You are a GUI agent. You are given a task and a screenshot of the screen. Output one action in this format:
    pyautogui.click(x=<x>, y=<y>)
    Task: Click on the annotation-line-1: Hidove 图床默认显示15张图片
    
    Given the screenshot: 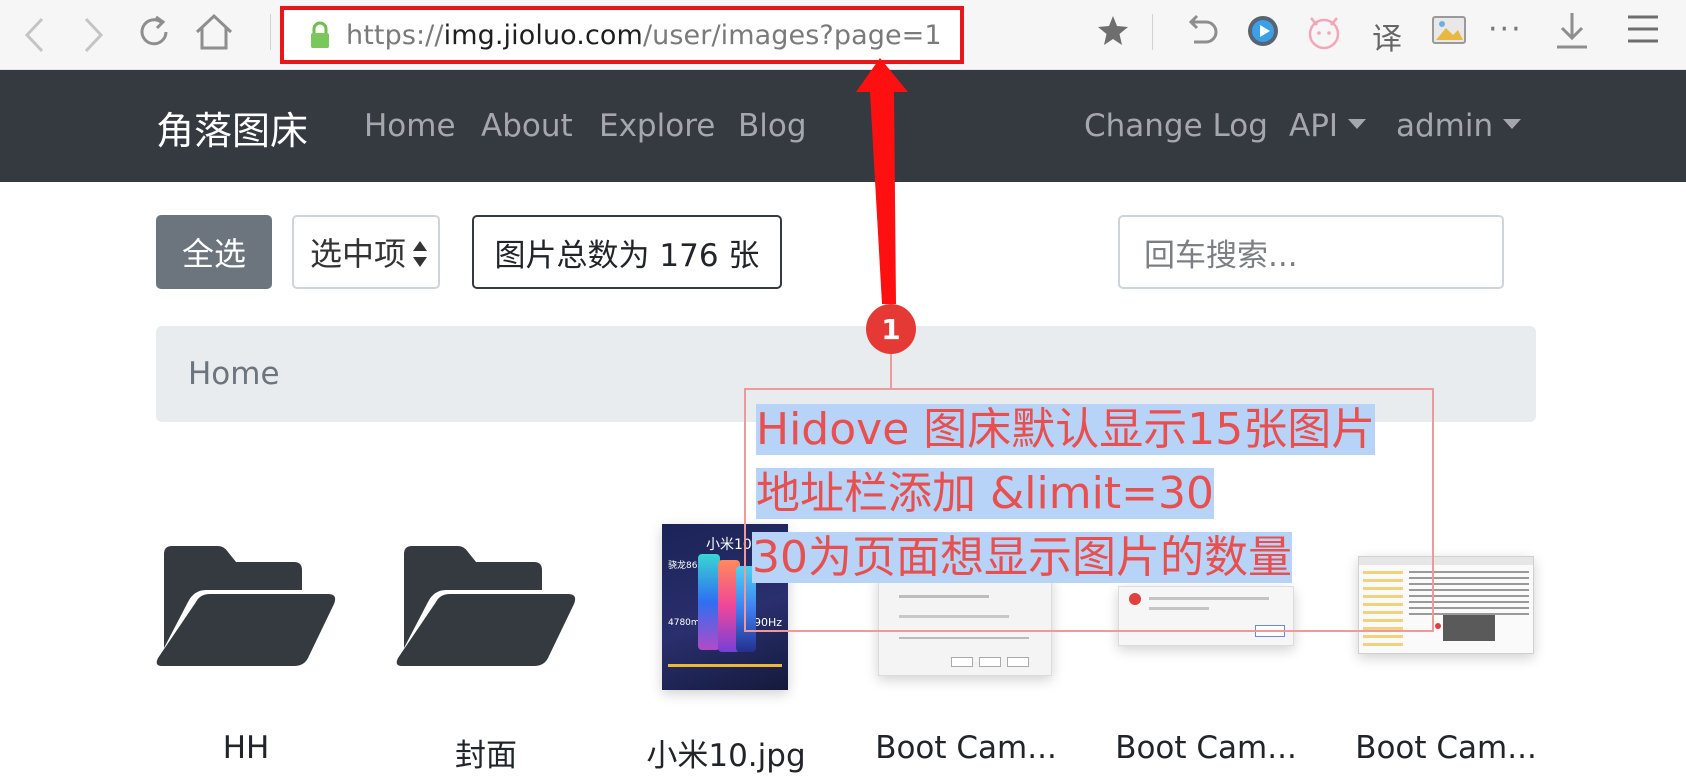 What is the action you would take?
    pyautogui.click(x=1066, y=430)
    